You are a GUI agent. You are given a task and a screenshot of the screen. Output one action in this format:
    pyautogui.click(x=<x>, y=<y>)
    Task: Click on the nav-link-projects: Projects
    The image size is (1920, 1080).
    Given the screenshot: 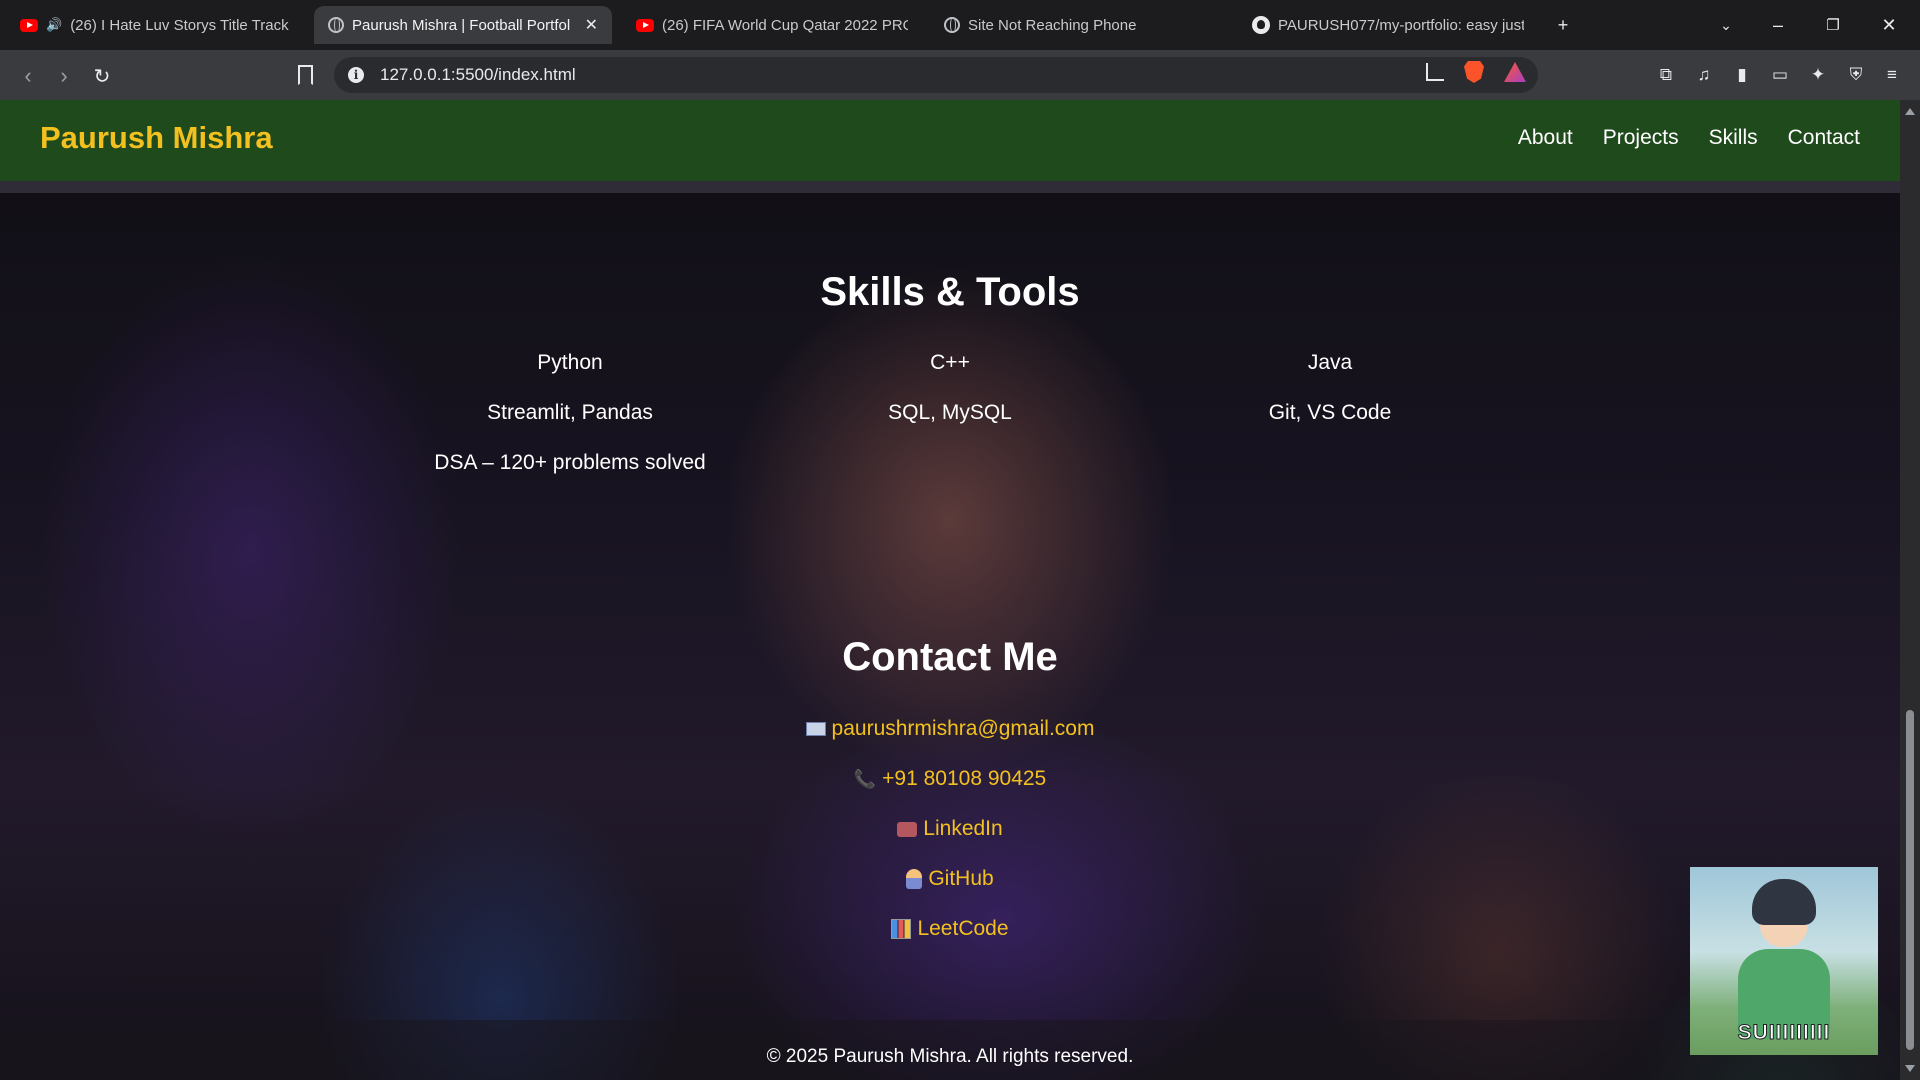 What is the action you would take?
    pyautogui.click(x=1641, y=138)
    